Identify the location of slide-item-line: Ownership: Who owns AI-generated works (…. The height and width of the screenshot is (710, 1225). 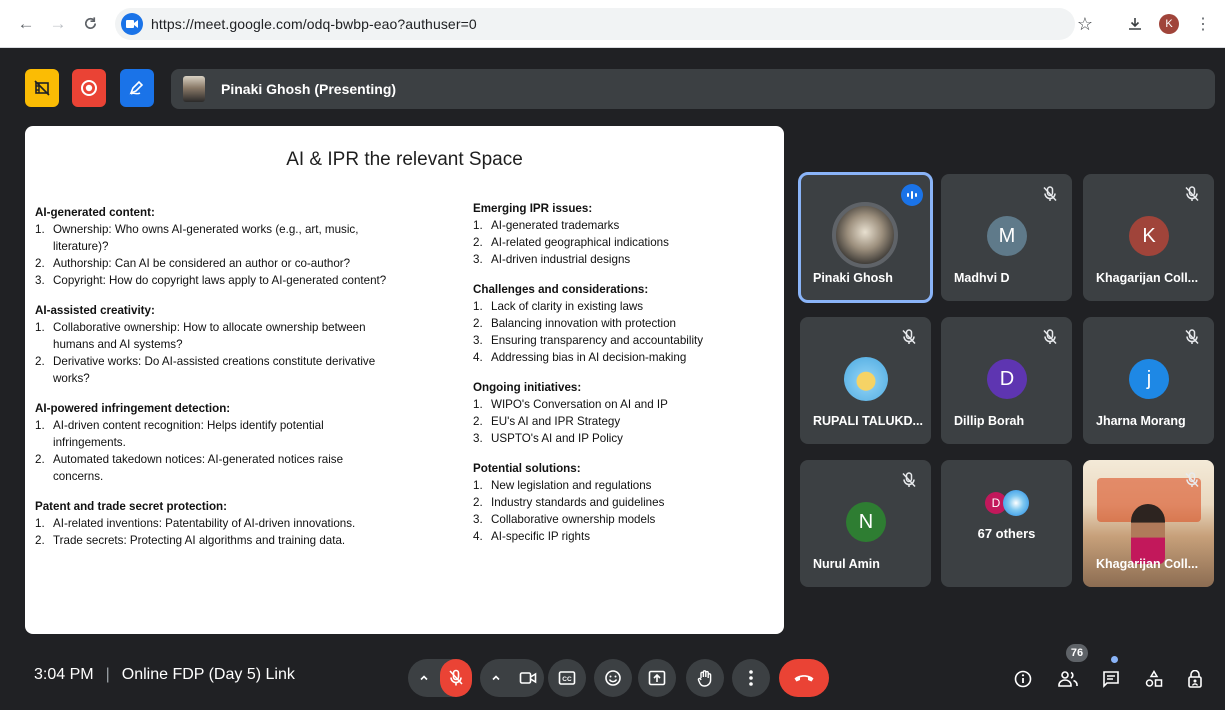
(206, 229).